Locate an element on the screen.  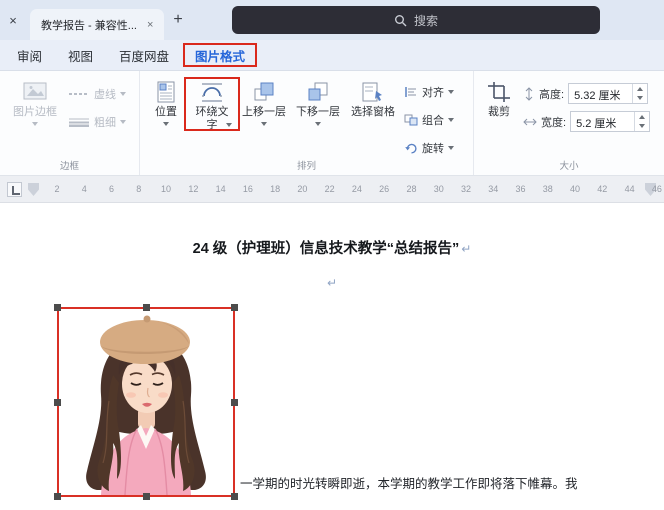
align-label: 对齐 is located at coordinates (433, 93).